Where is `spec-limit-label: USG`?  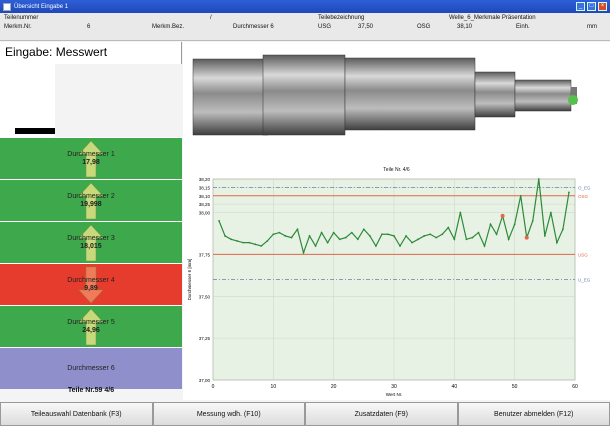
spec-limit-label: USG is located at coordinates (583, 254).